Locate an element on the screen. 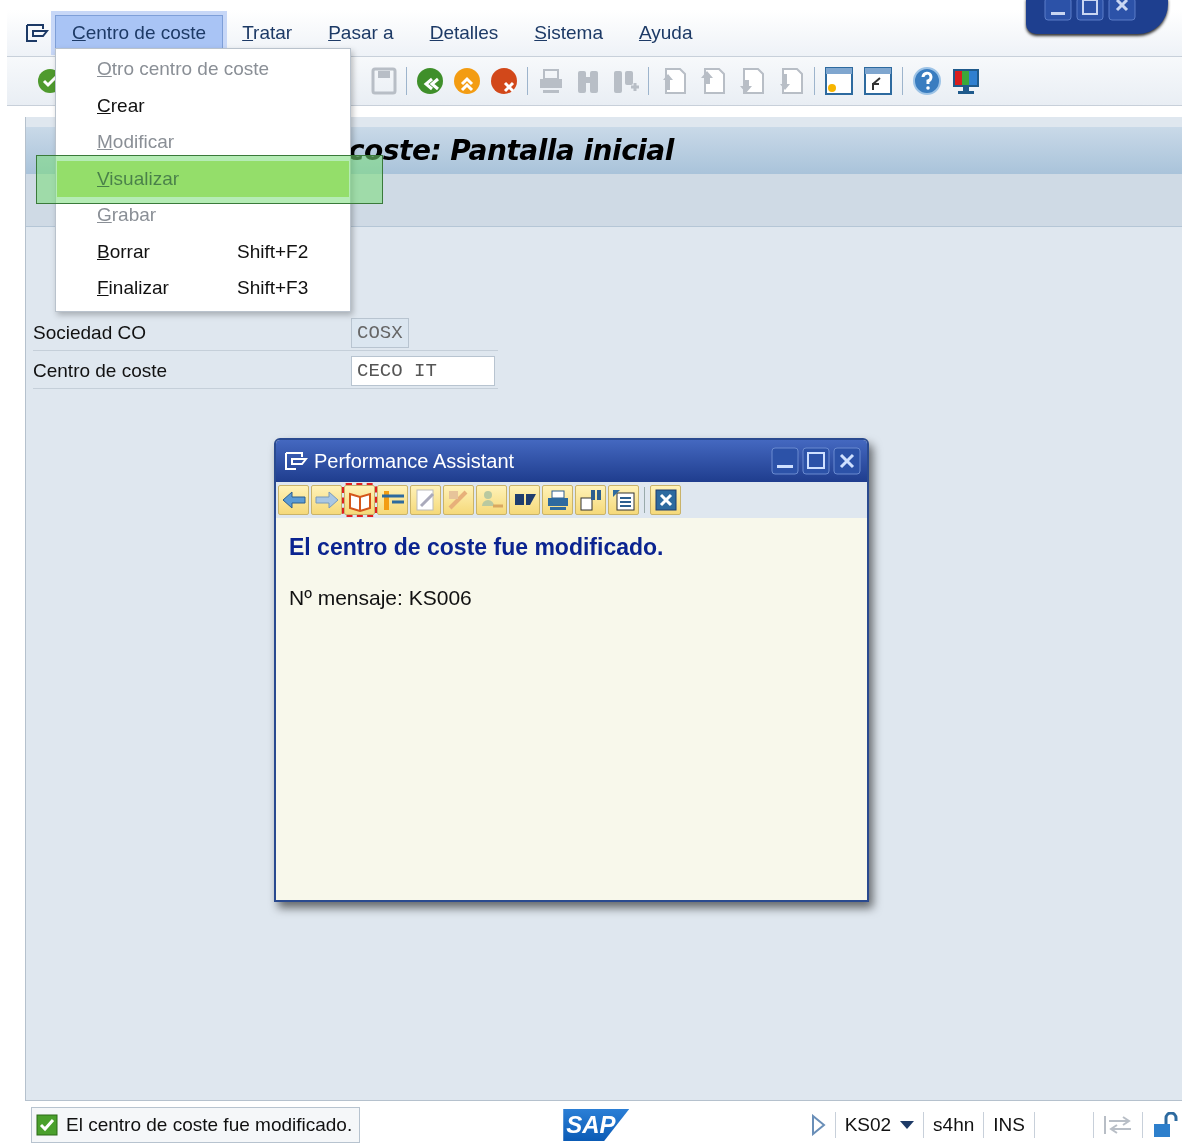 This screenshot has height=1147, width=1182. expand-triangle-icon is located at coordinates (817, 1125).